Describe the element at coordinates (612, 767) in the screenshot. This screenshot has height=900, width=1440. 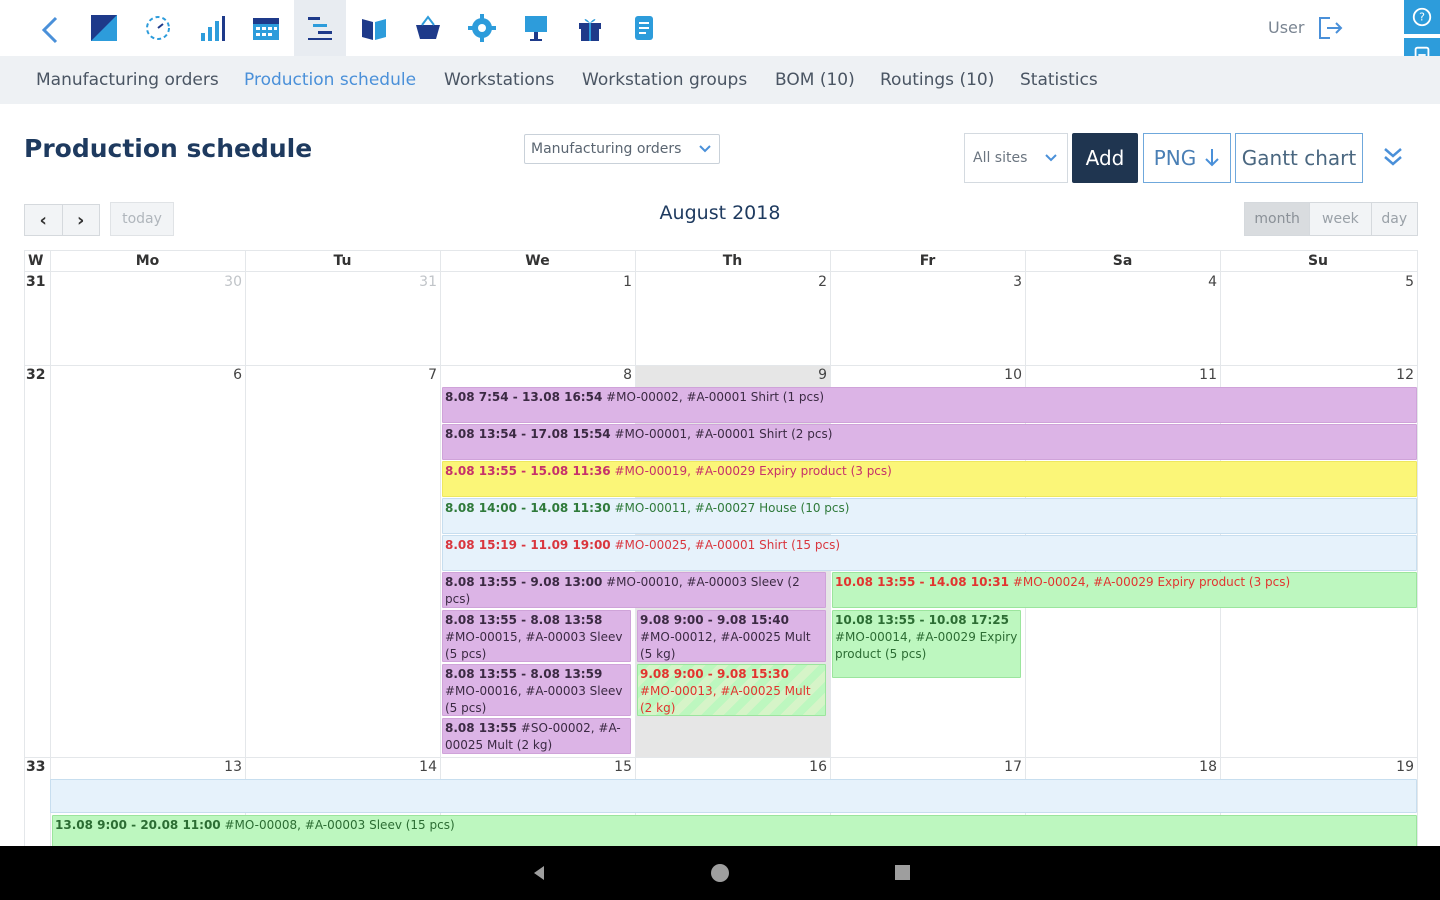
I see `day-number: 15` at that location.